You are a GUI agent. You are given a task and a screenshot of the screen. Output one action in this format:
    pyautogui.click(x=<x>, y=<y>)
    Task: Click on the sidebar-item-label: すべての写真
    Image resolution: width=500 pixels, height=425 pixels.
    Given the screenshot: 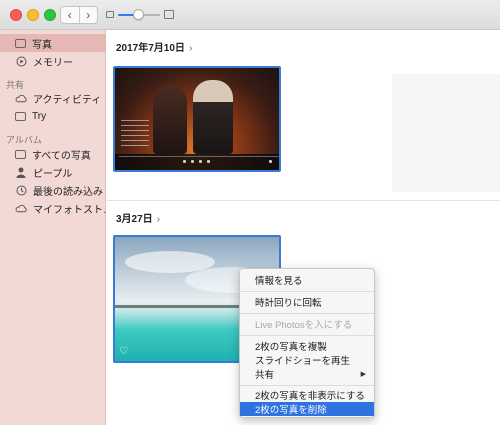 What is the action you would take?
    pyautogui.click(x=61, y=156)
    